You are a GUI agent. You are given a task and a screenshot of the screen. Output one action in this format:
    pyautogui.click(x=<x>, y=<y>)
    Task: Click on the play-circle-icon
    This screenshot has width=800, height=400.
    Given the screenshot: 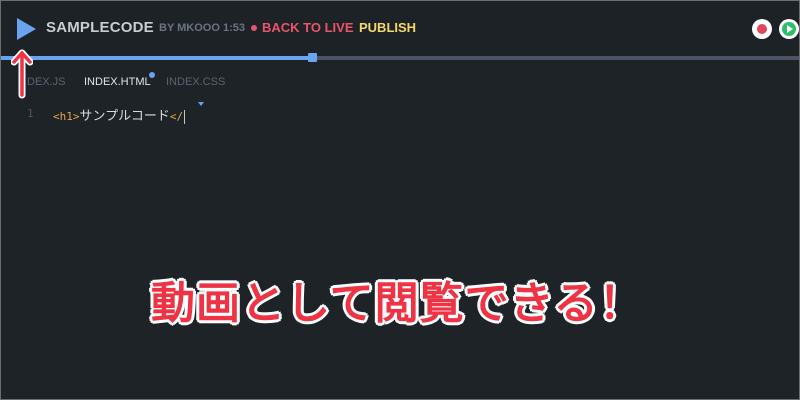 What is the action you would take?
    pyautogui.click(x=789, y=29)
    